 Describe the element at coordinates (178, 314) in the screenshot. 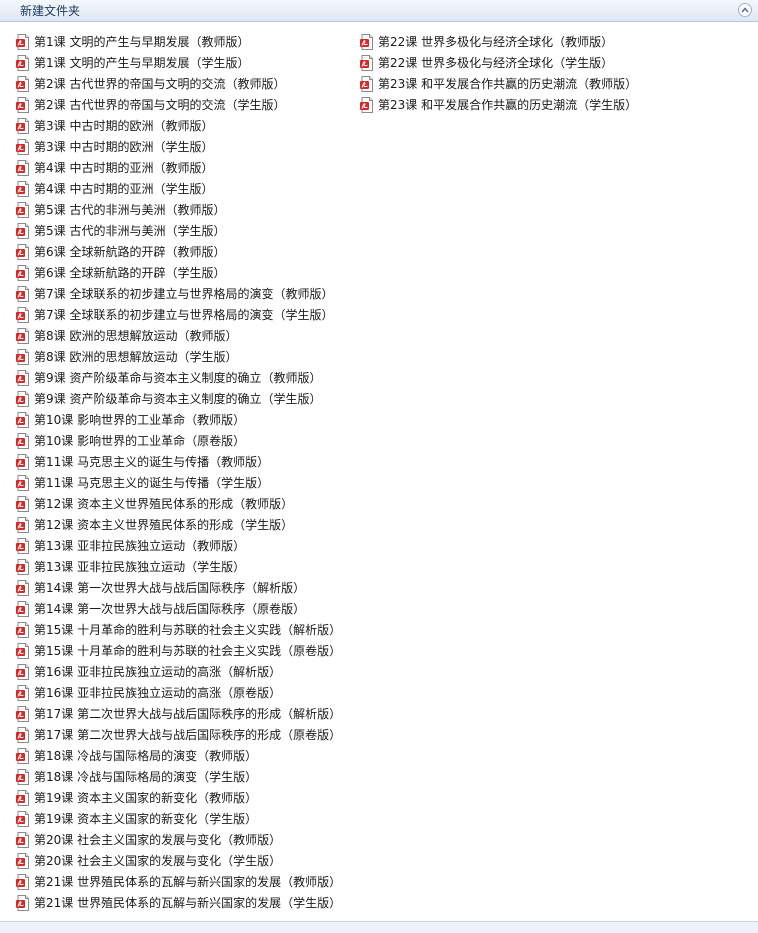

I see `file-item: 第7课 全球联系的初步建立与世界格局的演变（学生版）` at that location.